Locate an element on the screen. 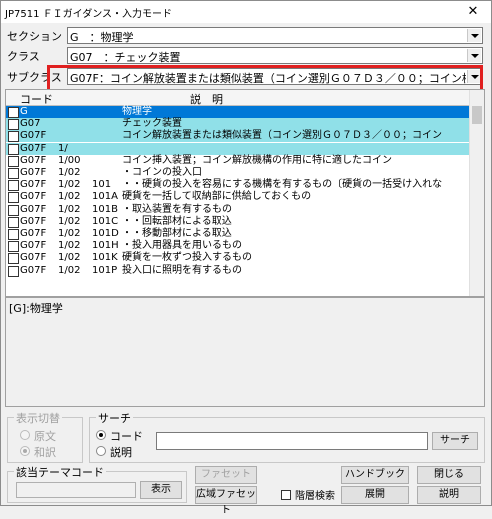  row-code-prefix: G is located at coordinates (24, 111).